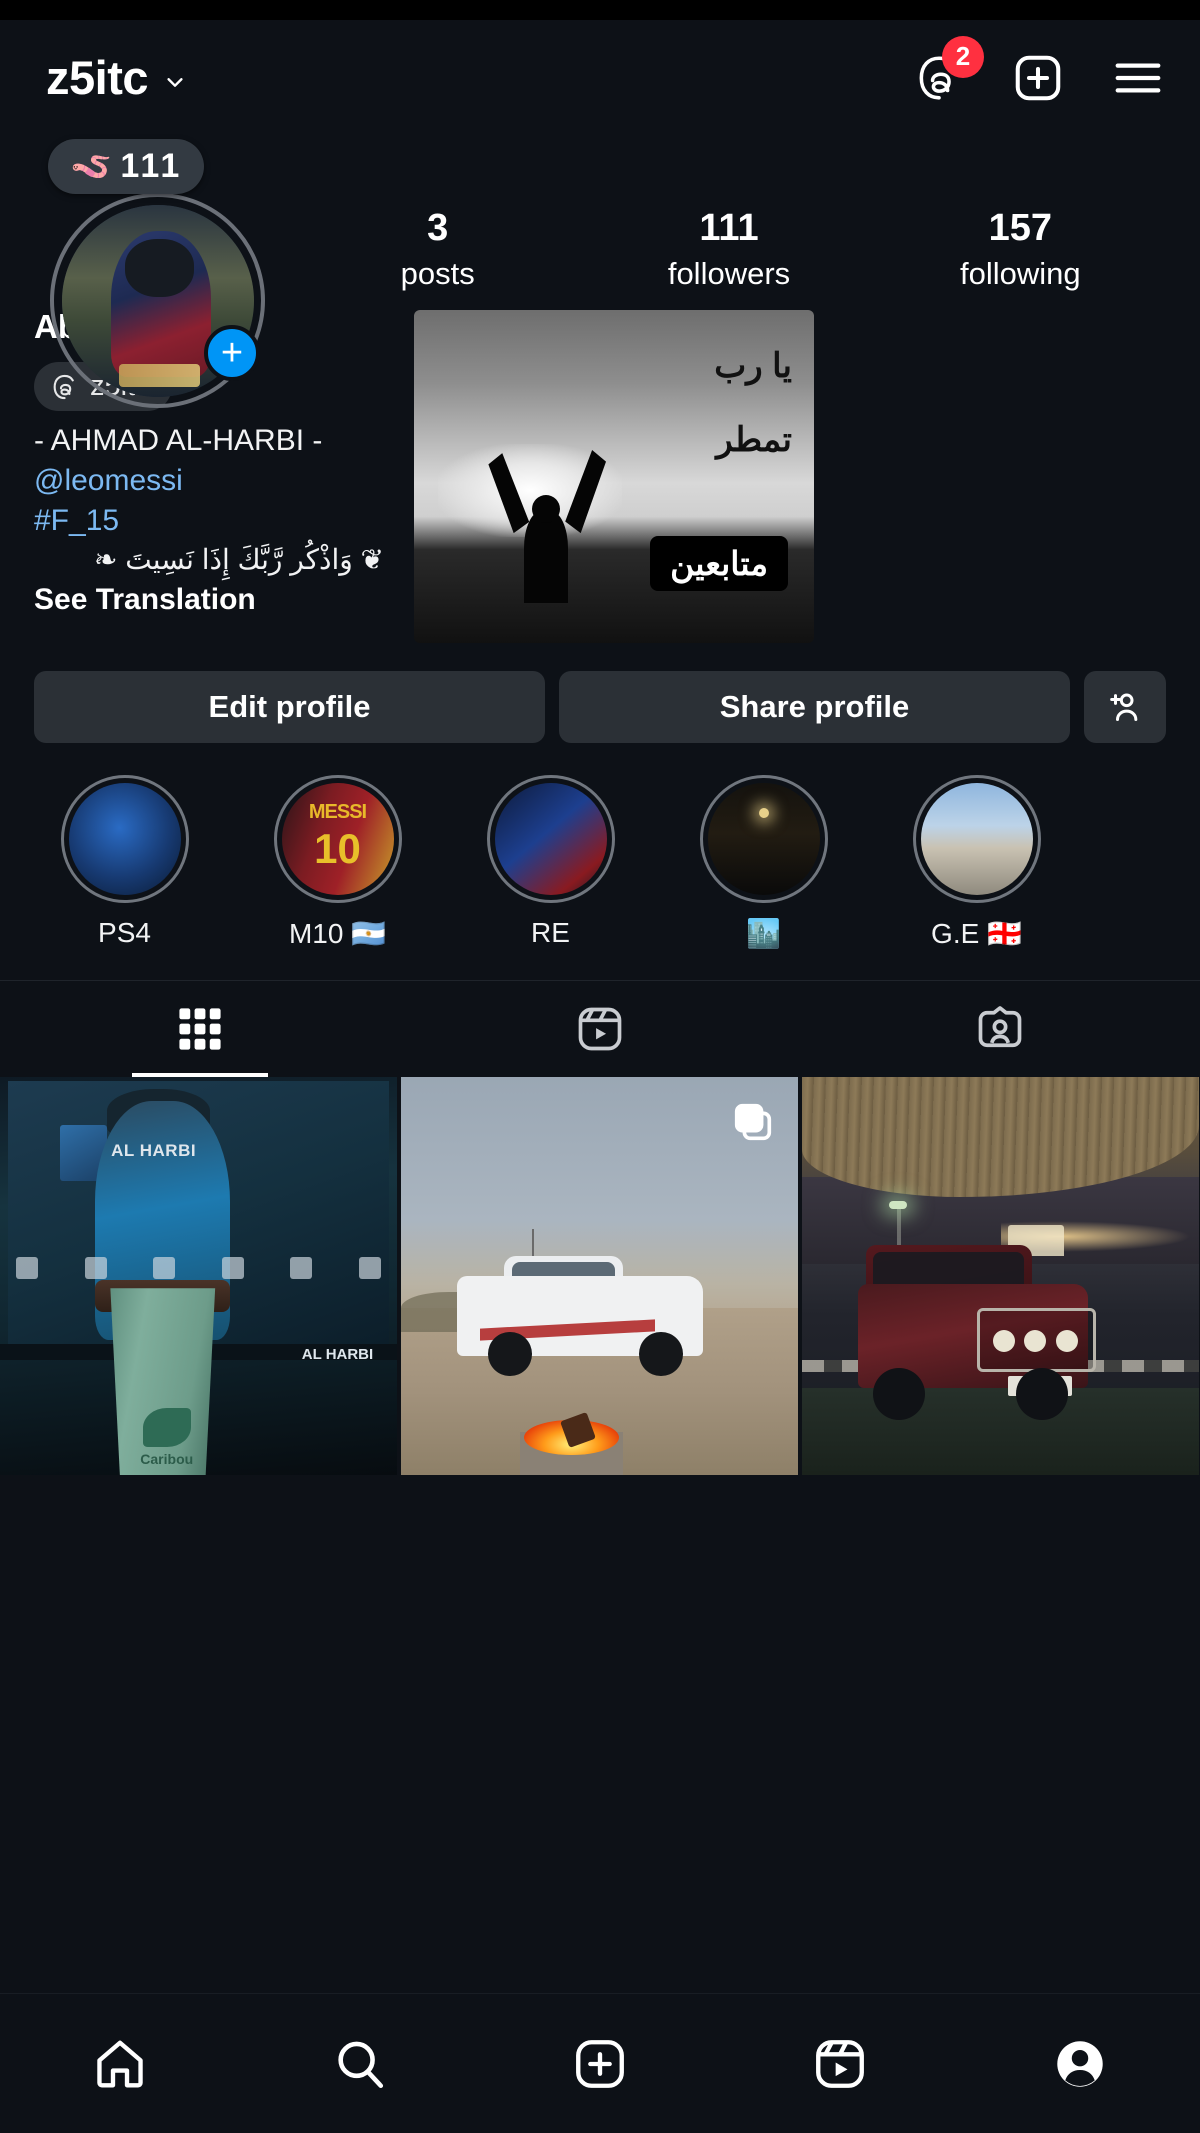 This screenshot has height=2133, width=1200. I want to click on coffee-cup, so click(163, 1382).